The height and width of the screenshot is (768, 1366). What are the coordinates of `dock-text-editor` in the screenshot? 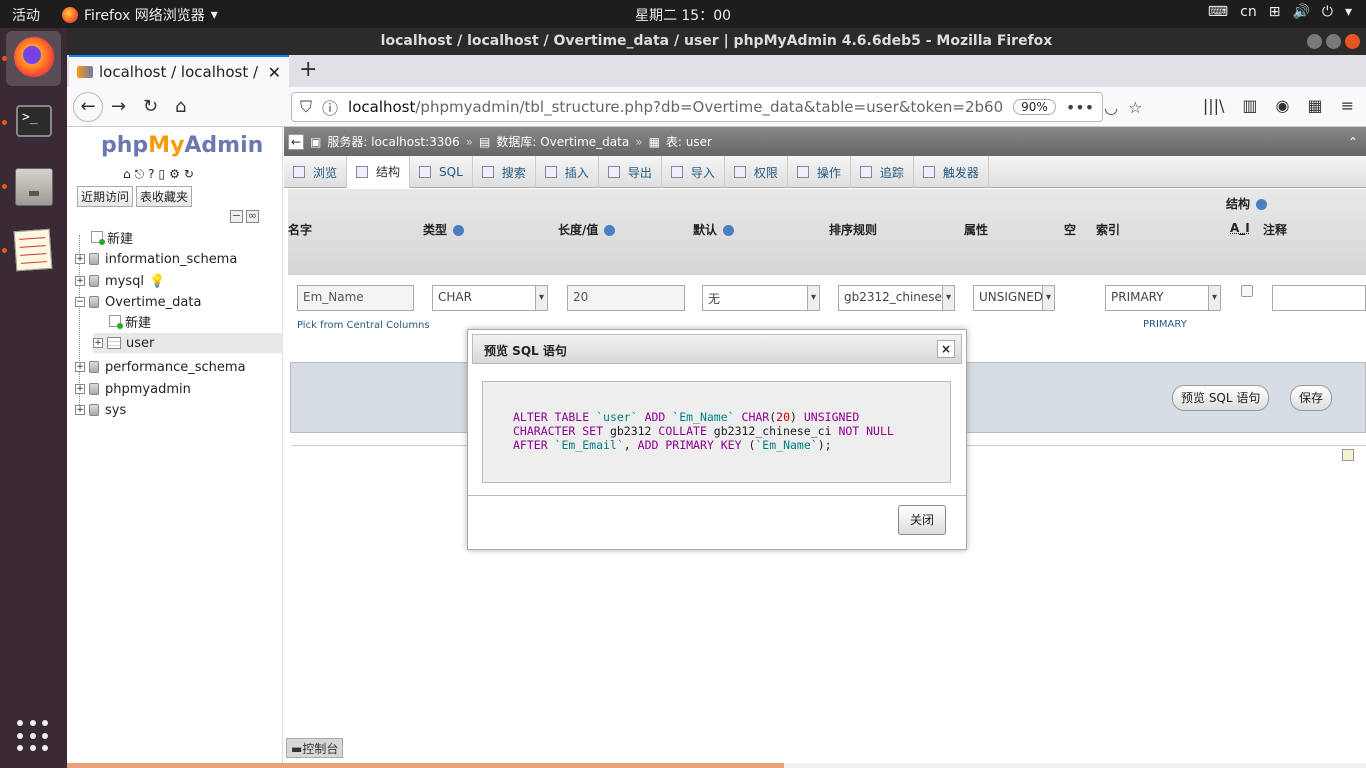 It's located at (33, 250).